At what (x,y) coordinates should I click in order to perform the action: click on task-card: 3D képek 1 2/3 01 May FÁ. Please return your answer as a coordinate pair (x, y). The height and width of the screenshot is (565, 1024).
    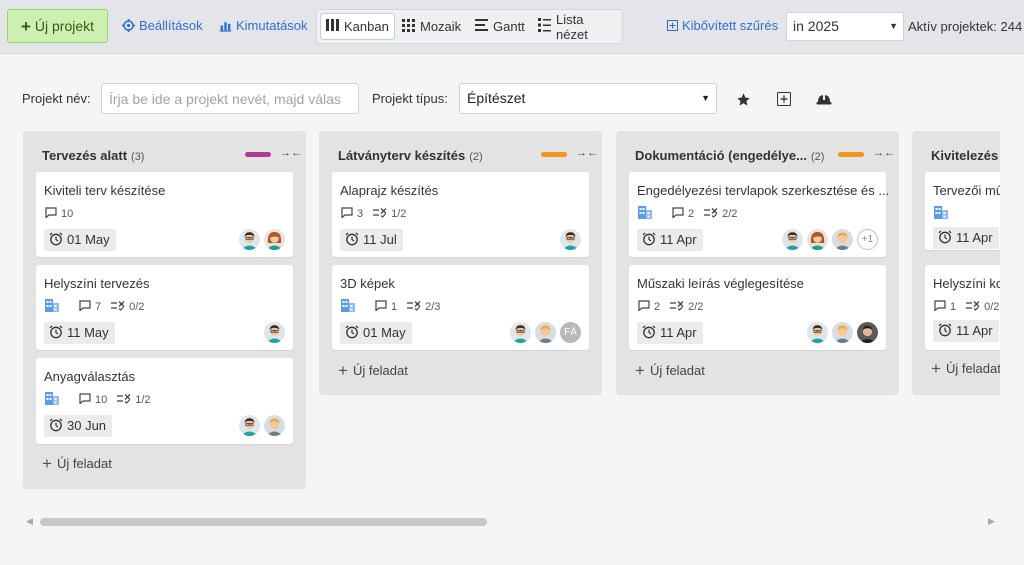
    Looking at the image, I should click on (460, 307).